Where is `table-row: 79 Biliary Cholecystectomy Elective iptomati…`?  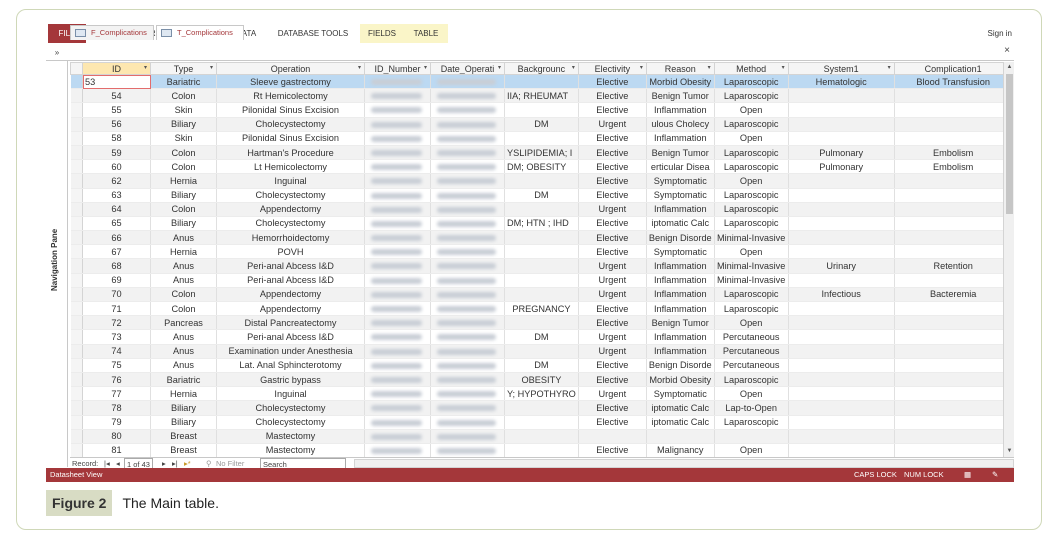 table-row: 79 Biliary Cholecystectomy Elective iptomati… is located at coordinates (541, 422).